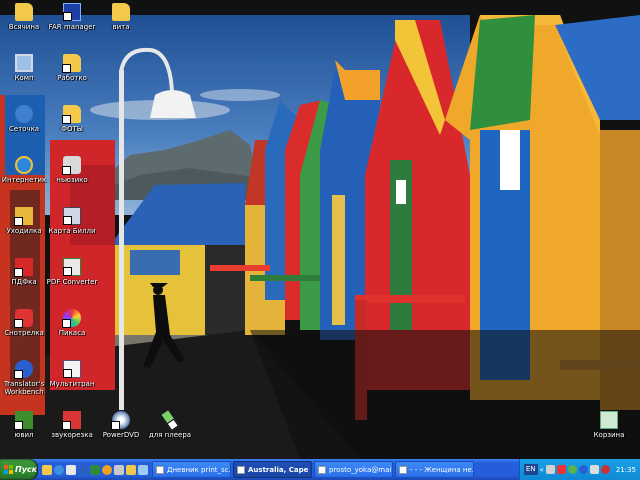 This screenshot has width=640, height=480. Describe the element at coordinates (561, 469) in the screenshot. I see `antivirus-tray-icon` at that location.